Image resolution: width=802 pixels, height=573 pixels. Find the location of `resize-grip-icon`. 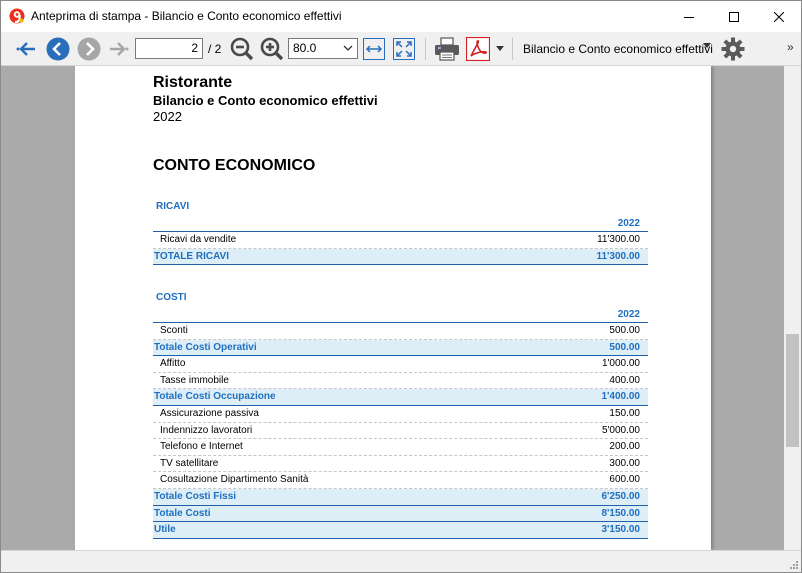

resize-grip-icon is located at coordinates (793, 564).